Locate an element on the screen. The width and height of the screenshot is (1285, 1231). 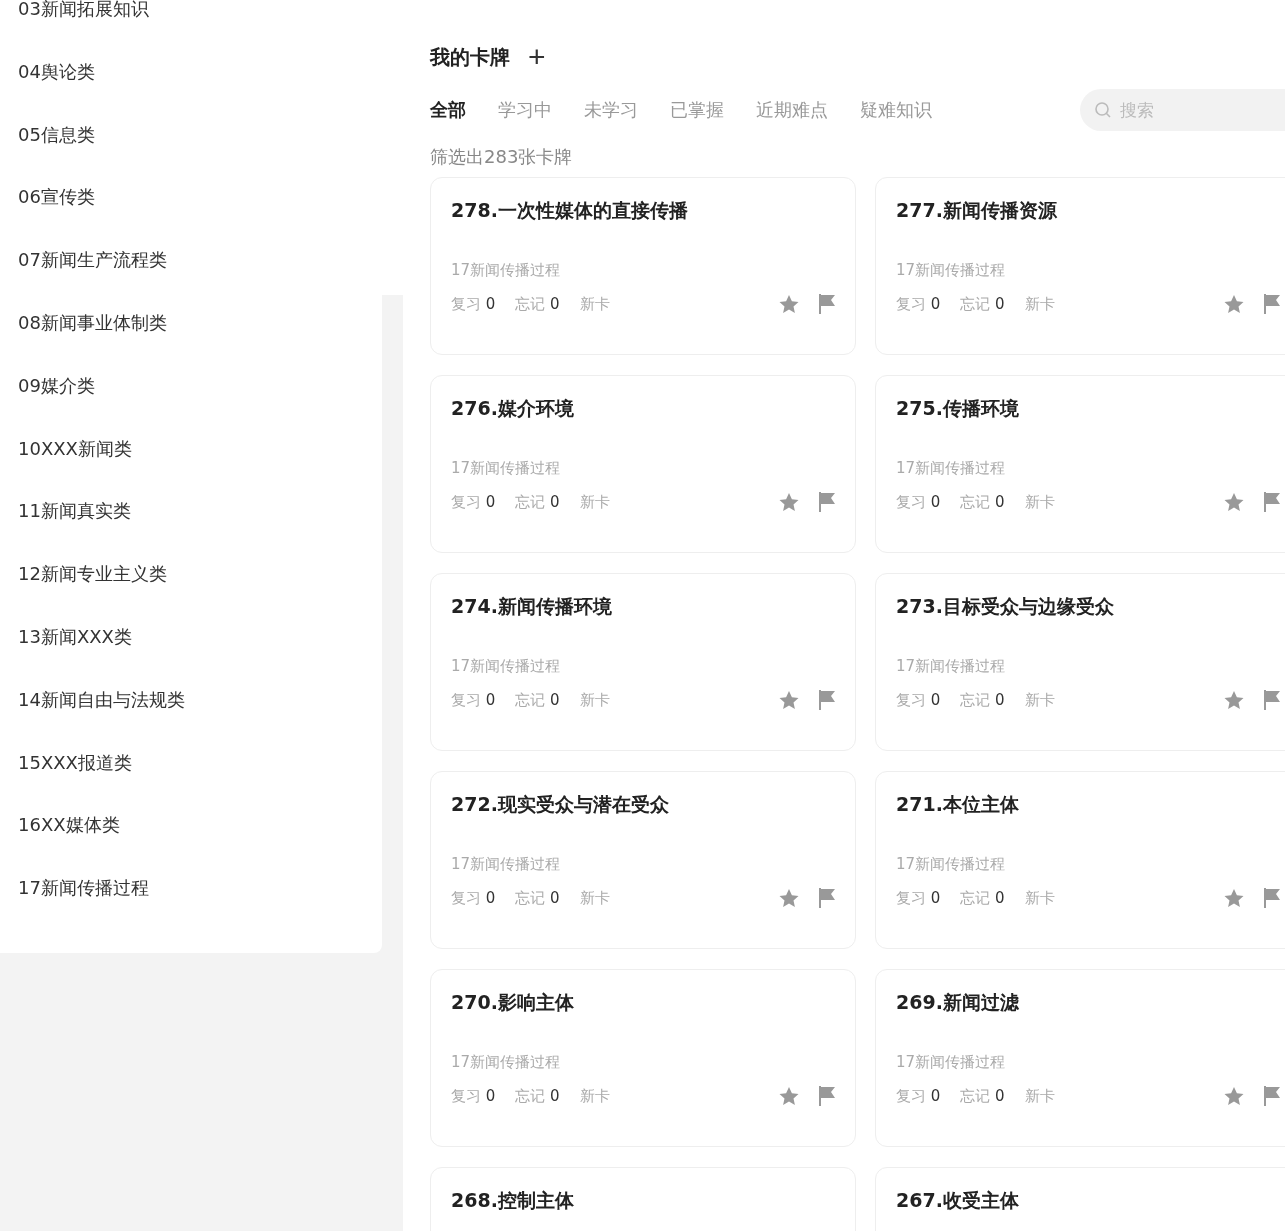
card-title: 274.新闻传播环境 is located at coordinates (532, 606).